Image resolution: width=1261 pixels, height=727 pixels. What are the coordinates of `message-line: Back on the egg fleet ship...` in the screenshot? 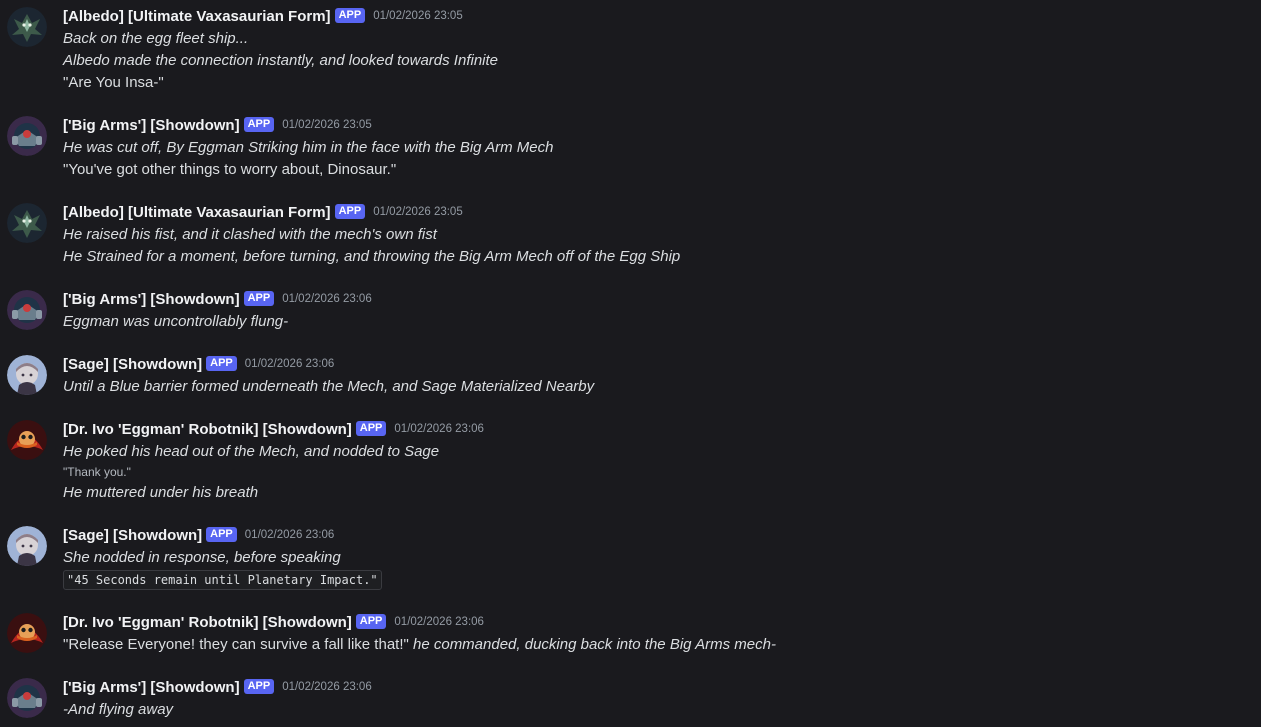 It's located at (280, 39).